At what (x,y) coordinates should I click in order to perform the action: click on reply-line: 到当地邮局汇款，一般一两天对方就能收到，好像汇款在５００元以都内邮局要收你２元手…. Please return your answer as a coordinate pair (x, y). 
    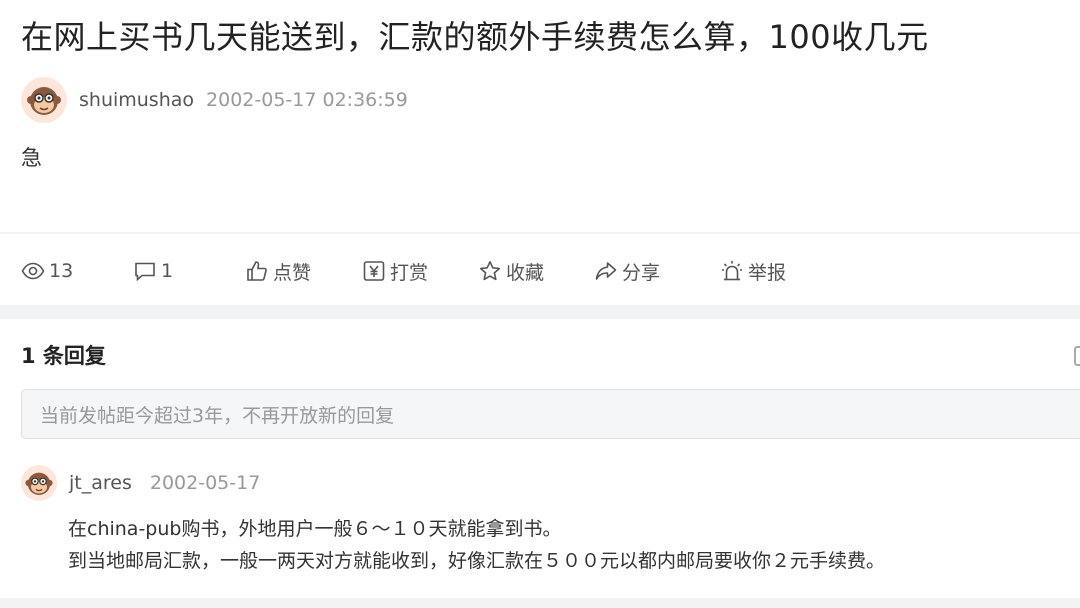
    Looking at the image, I should click on (477, 561).